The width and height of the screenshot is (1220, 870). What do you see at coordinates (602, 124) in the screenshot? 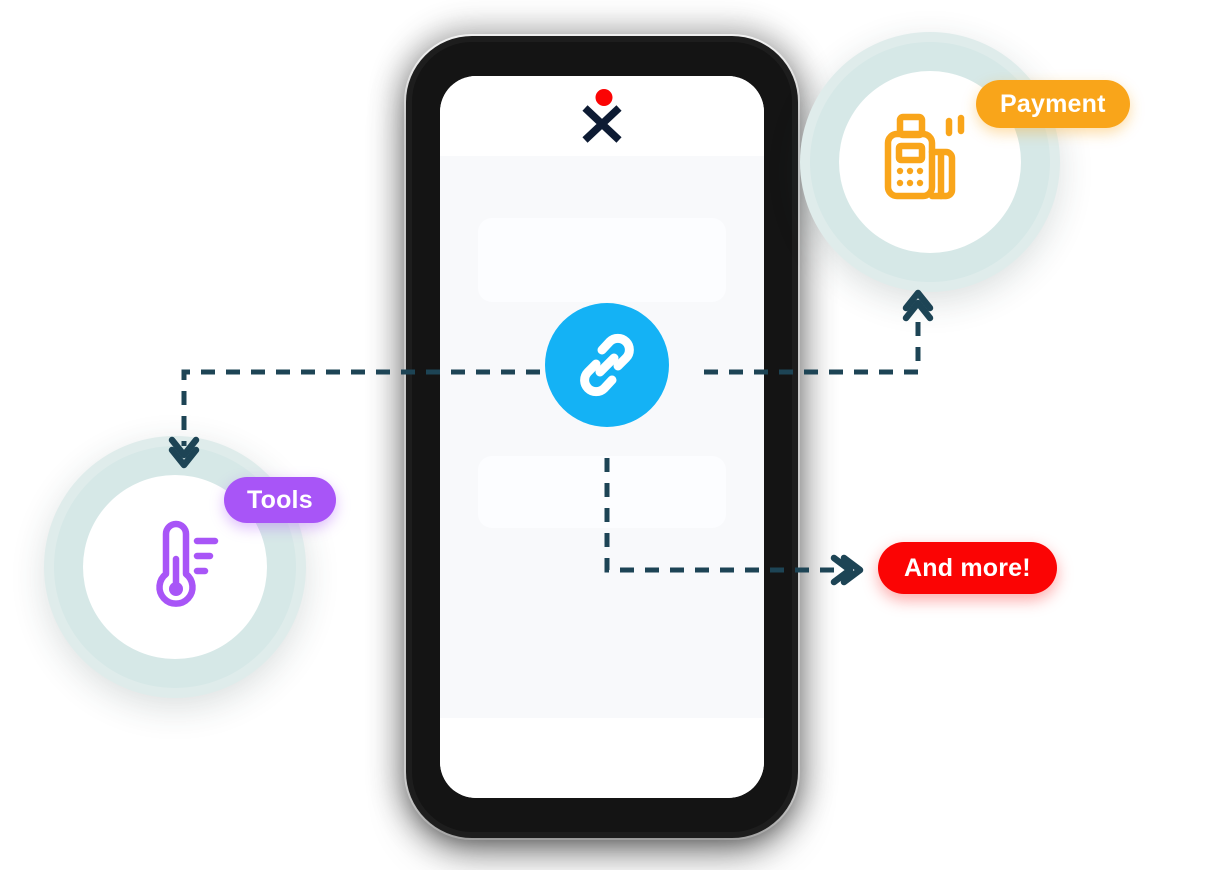
I see `logo-x-strokes` at bounding box center [602, 124].